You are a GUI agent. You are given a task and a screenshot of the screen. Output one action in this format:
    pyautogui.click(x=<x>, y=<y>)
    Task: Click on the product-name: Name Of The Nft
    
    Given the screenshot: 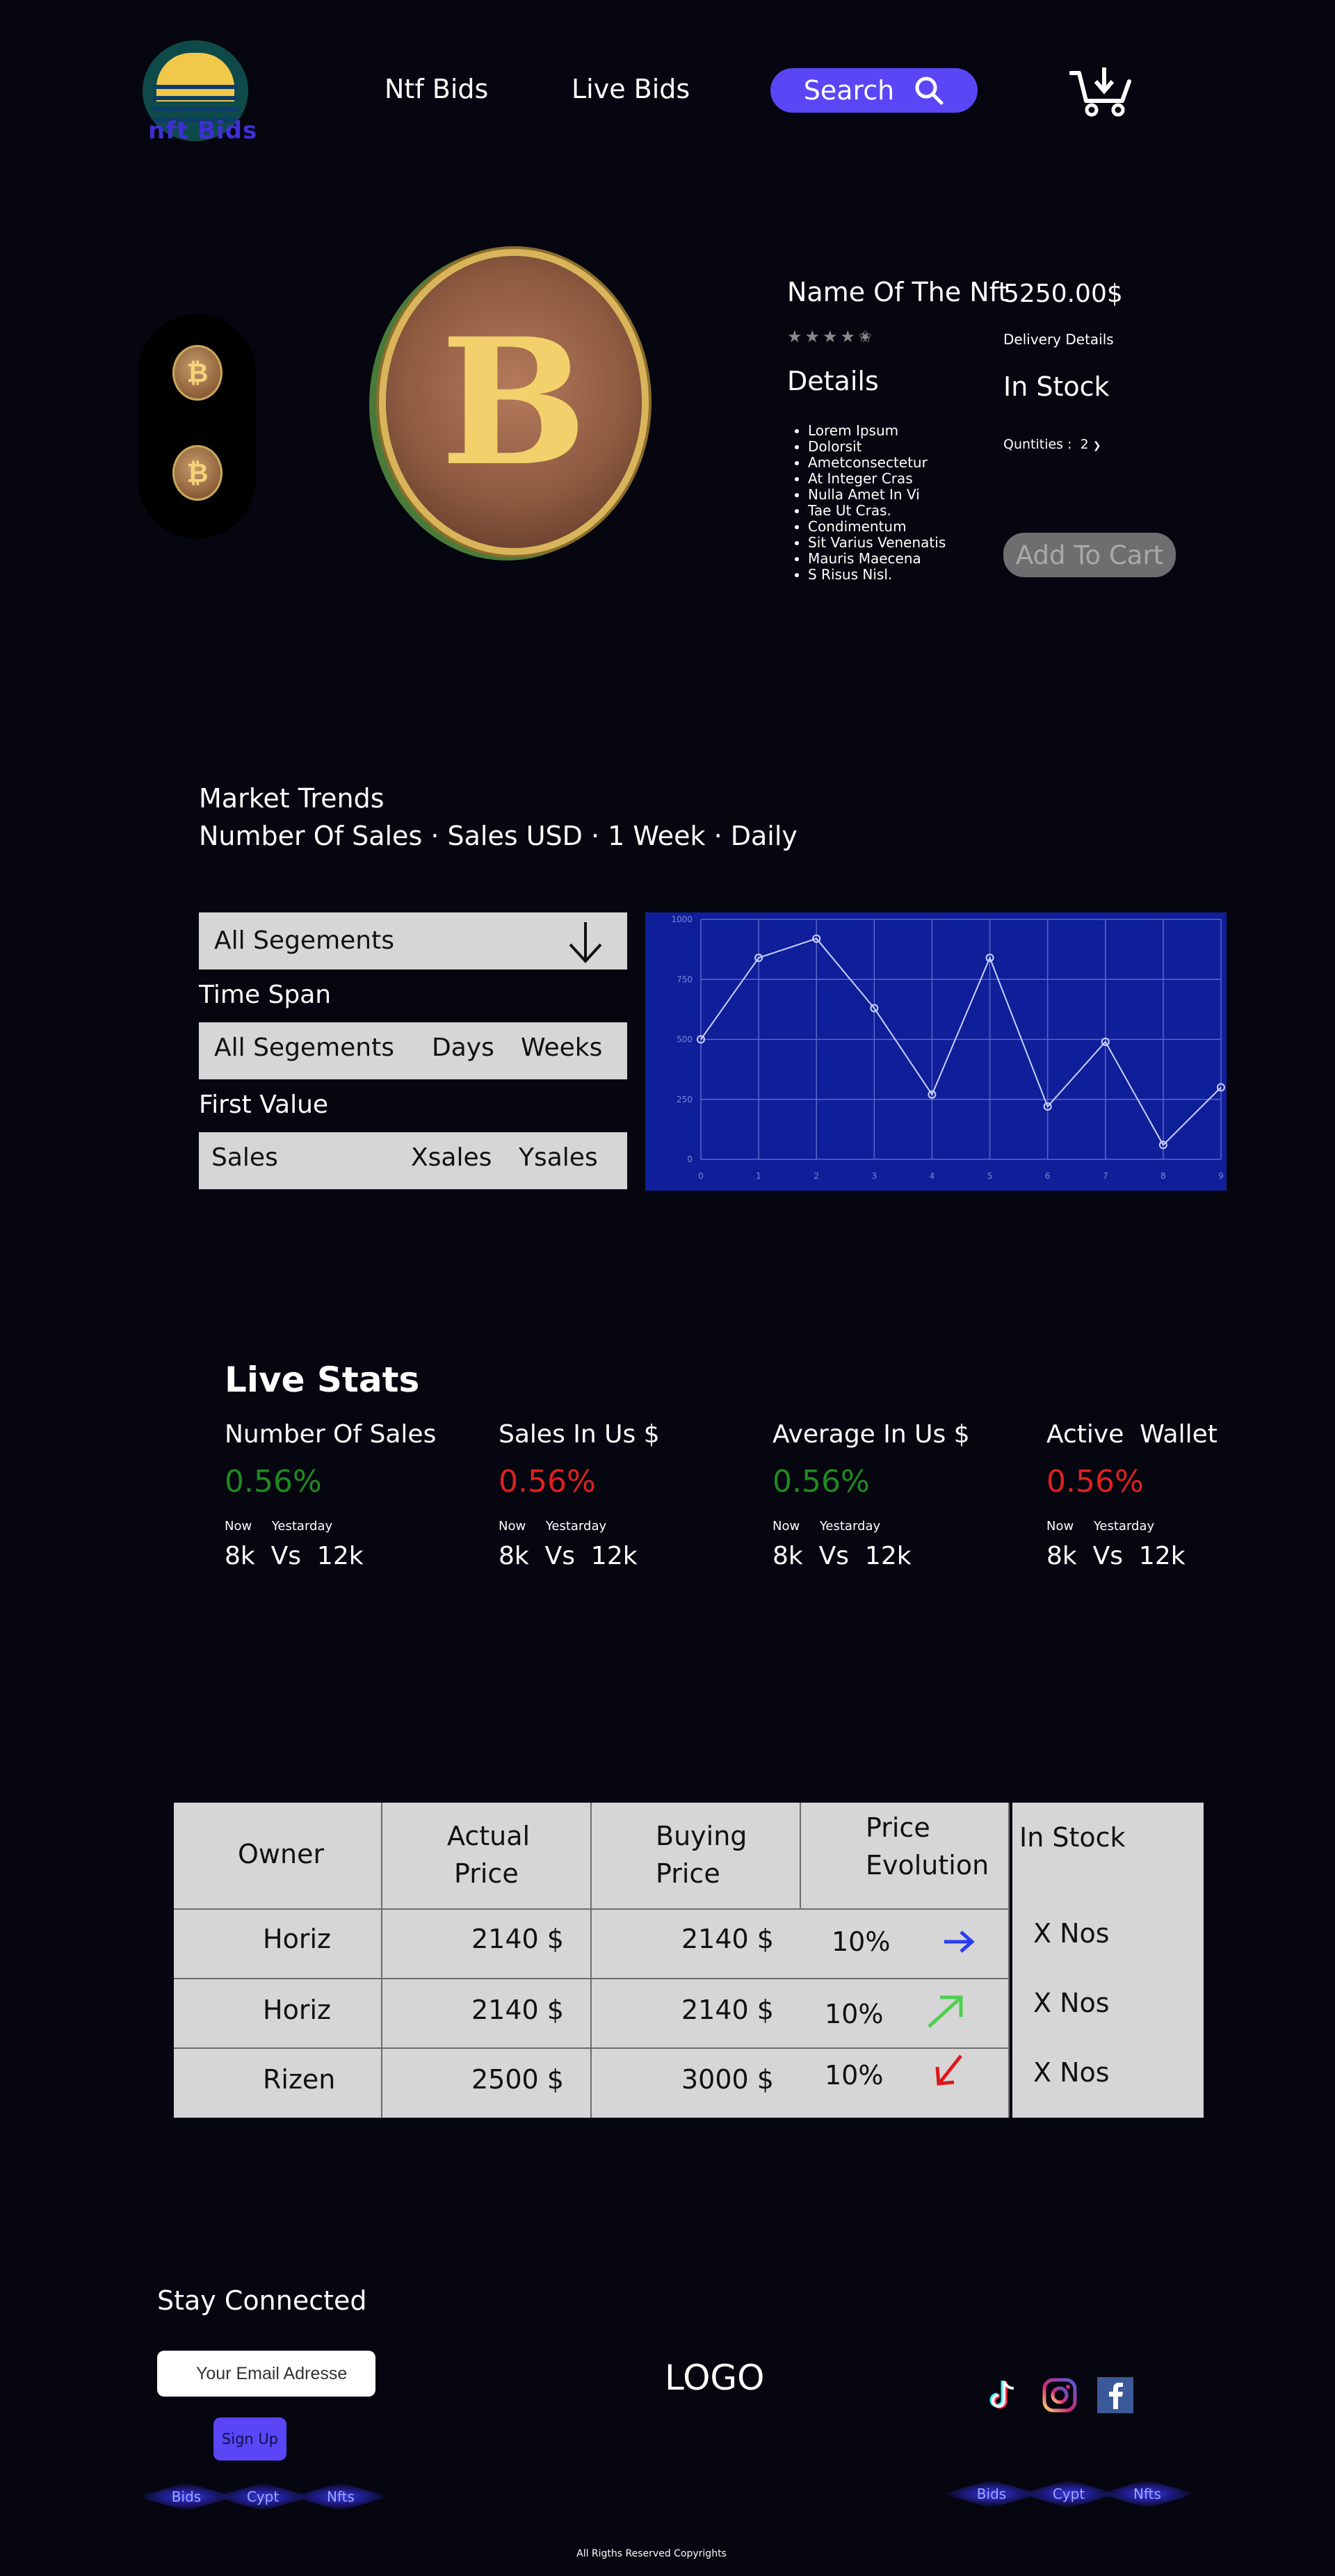 What is the action you would take?
    pyautogui.click(x=898, y=292)
    